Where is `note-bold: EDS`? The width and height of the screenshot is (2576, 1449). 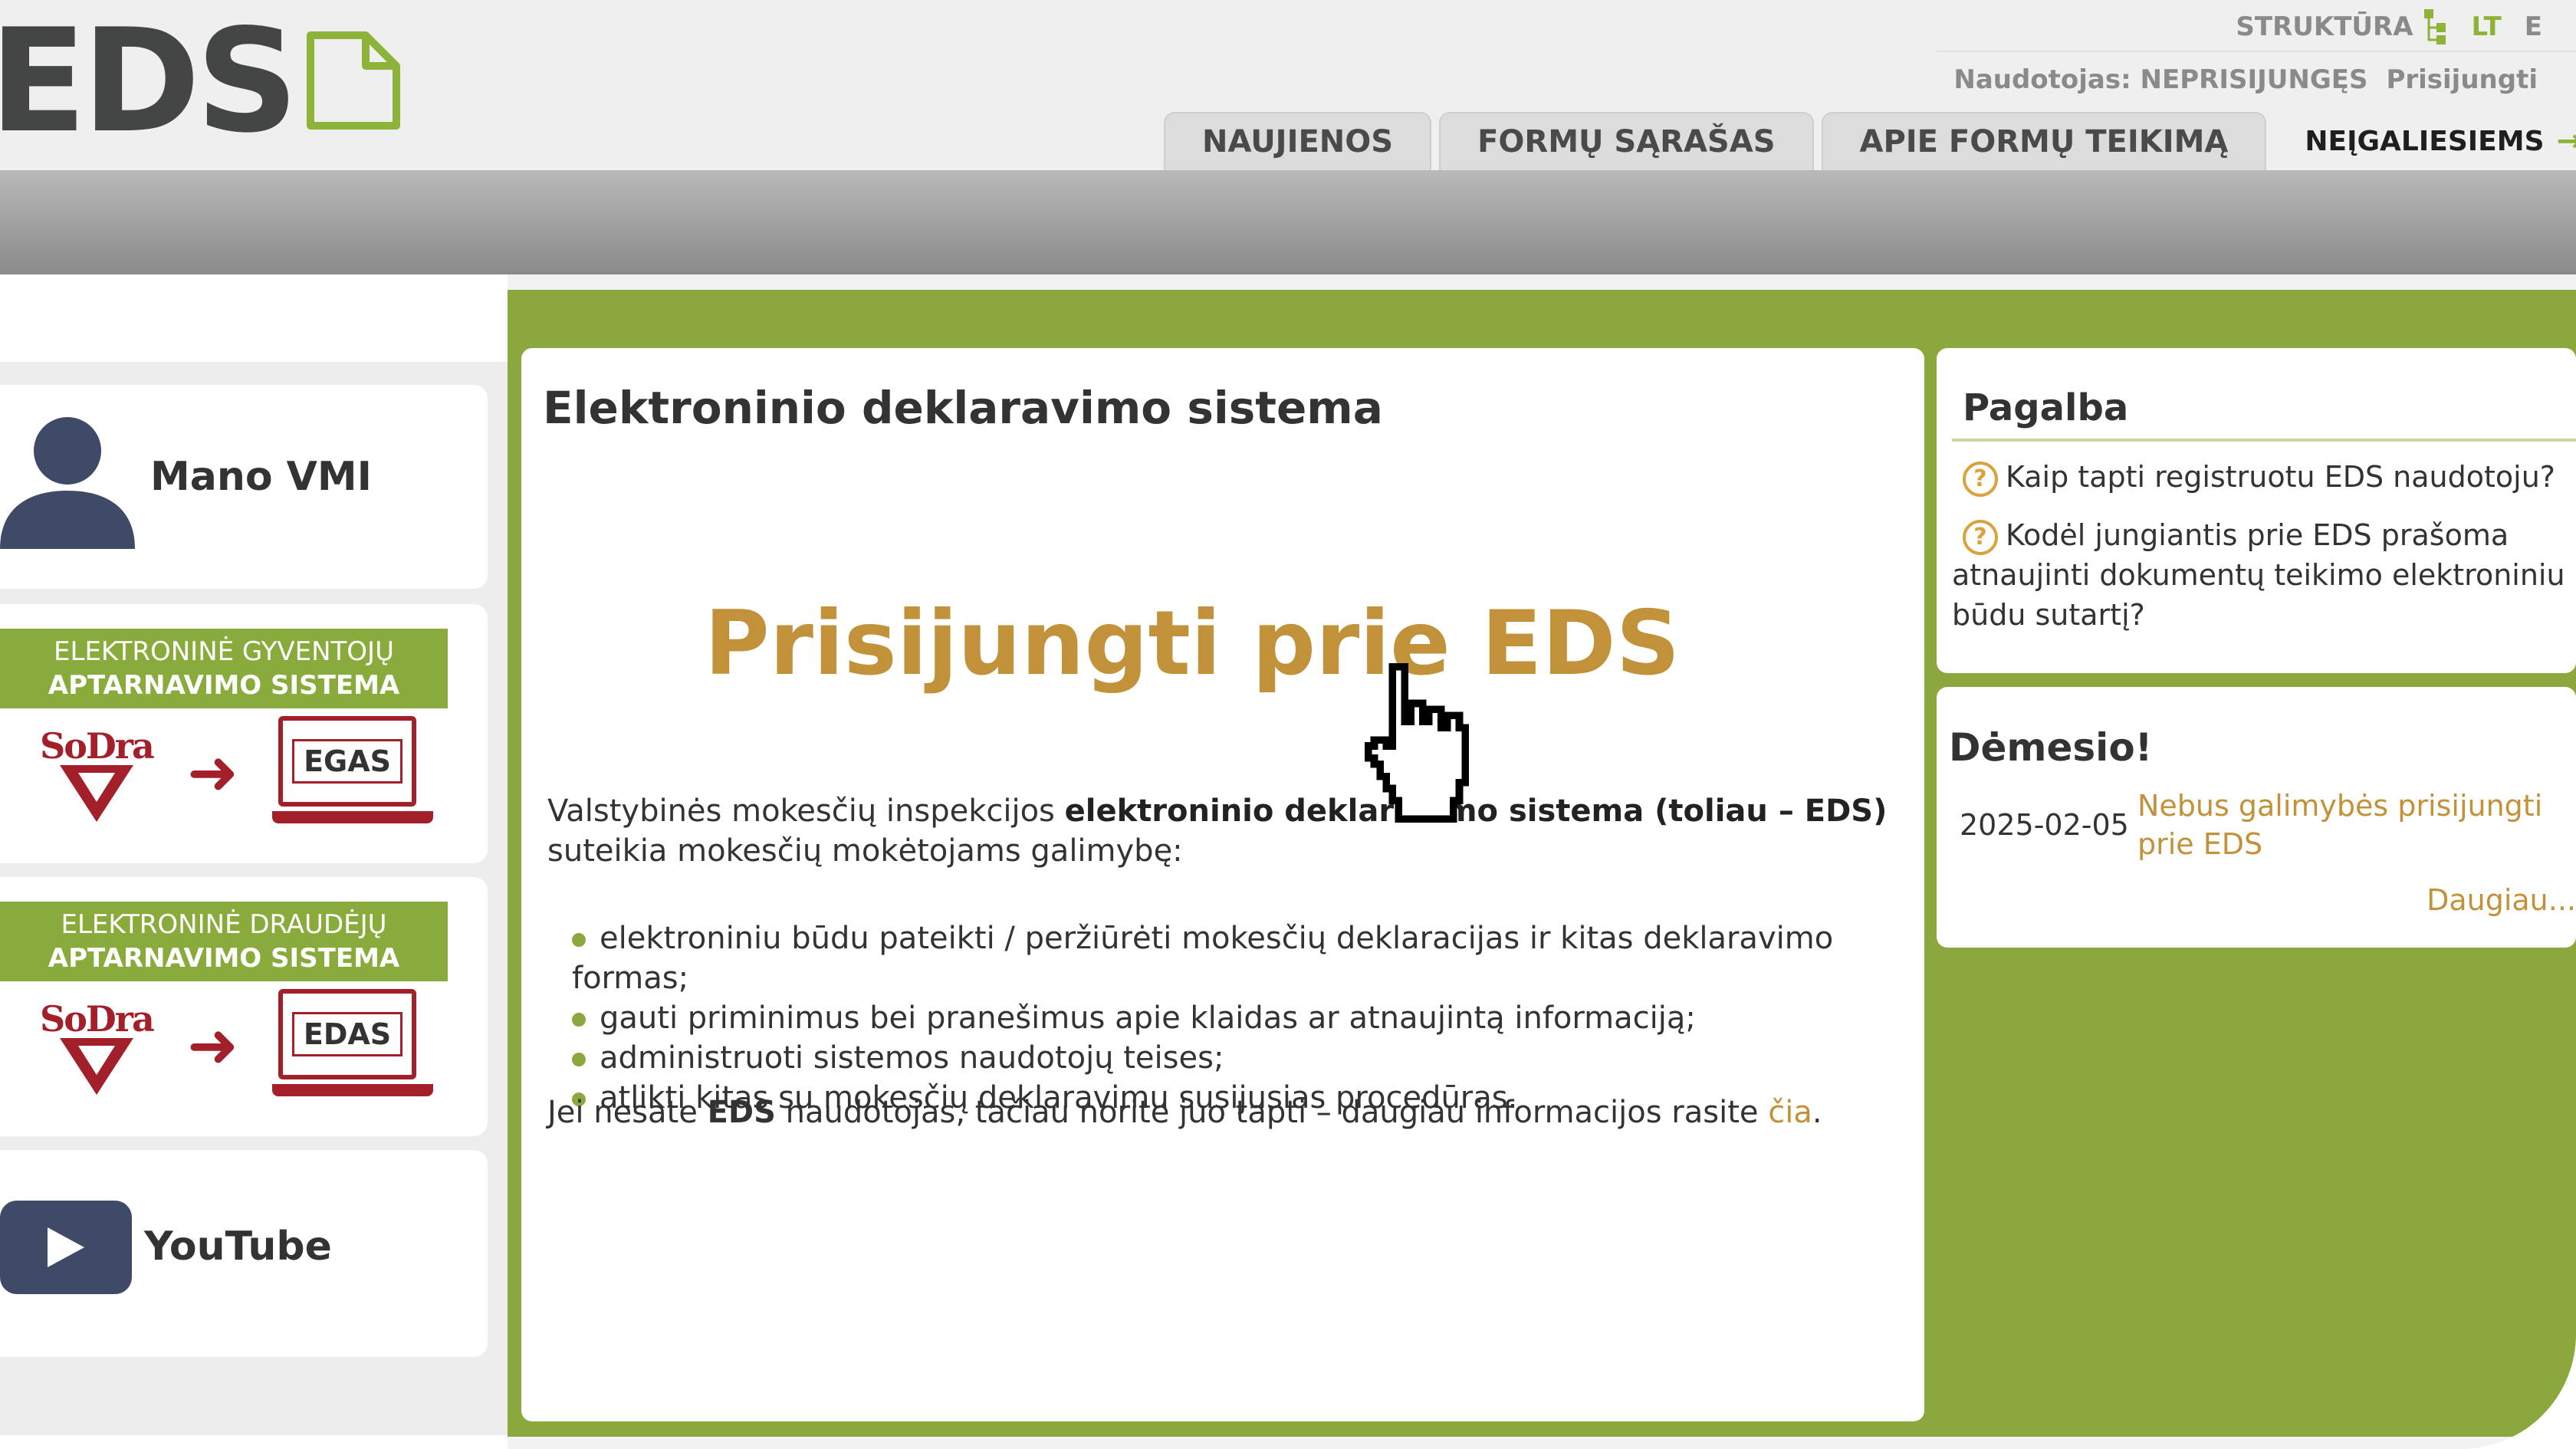 note-bold: EDS is located at coordinates (741, 1113).